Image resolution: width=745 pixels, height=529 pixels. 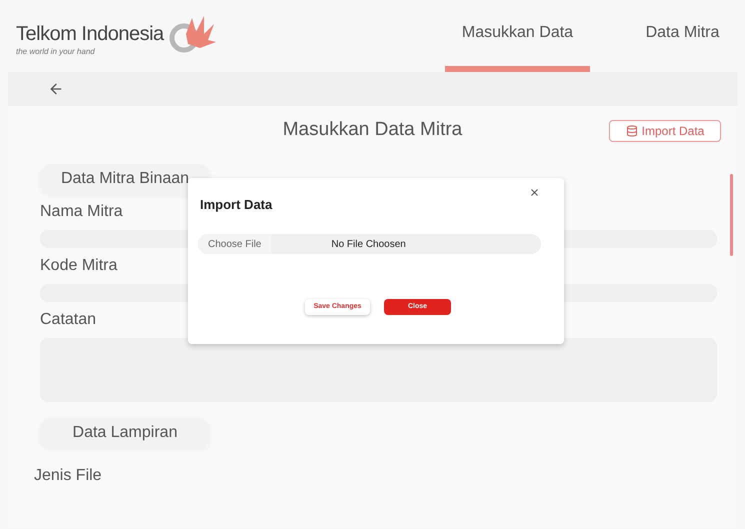 I want to click on field-label: Nama Mitra, so click(x=81, y=212).